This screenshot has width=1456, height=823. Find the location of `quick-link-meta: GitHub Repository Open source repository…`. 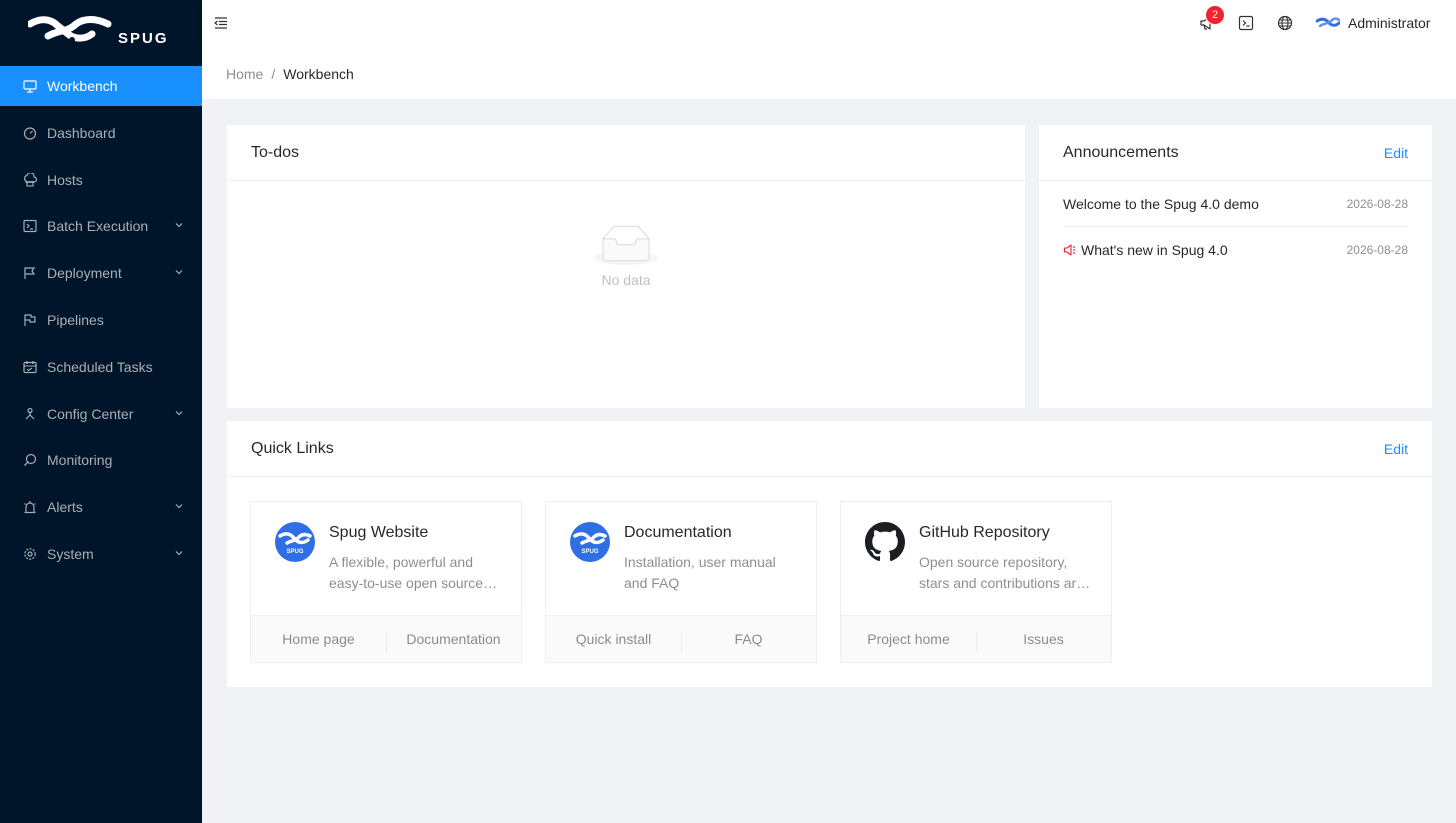

quick-link-meta: GitHub Repository Open source repository… is located at coordinates (1005, 559).